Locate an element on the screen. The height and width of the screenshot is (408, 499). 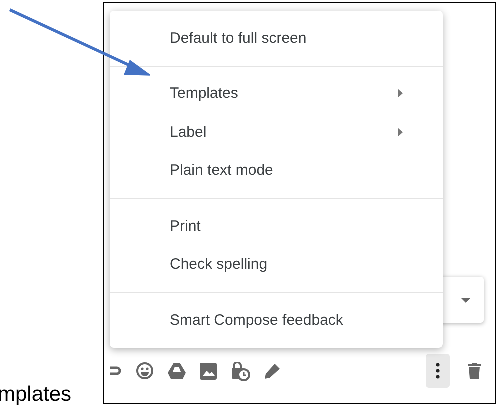
emoji-icon is located at coordinates (145, 371).